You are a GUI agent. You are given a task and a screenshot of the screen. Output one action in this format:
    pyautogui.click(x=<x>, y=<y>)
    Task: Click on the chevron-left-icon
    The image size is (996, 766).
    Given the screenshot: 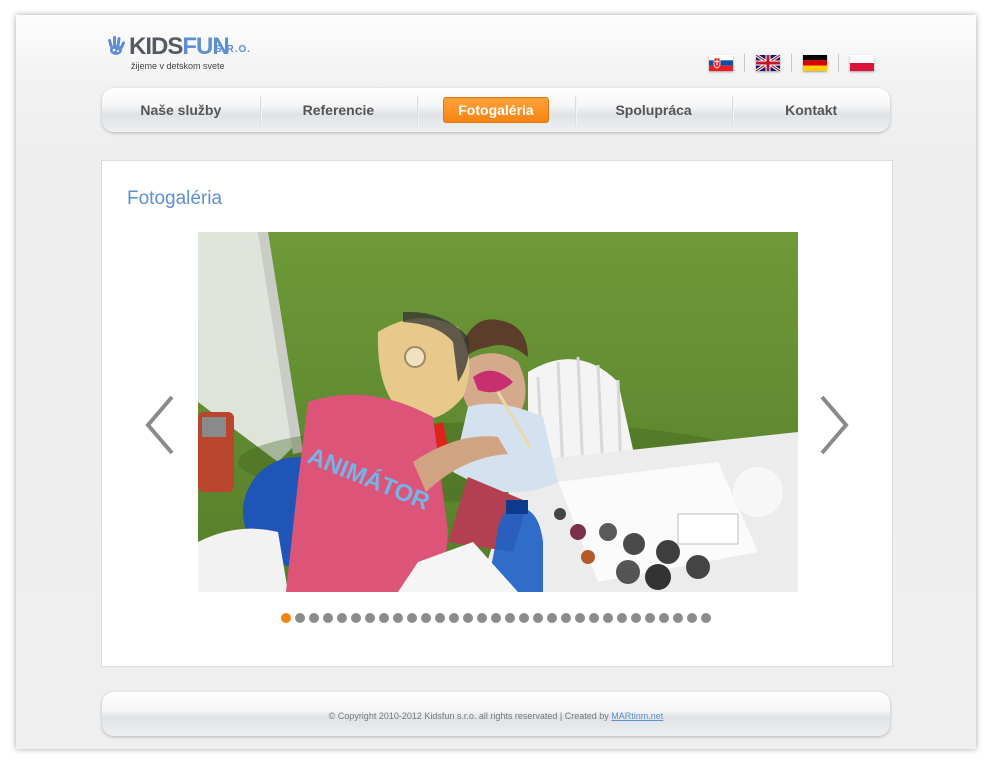 What is the action you would take?
    pyautogui.click(x=162, y=425)
    